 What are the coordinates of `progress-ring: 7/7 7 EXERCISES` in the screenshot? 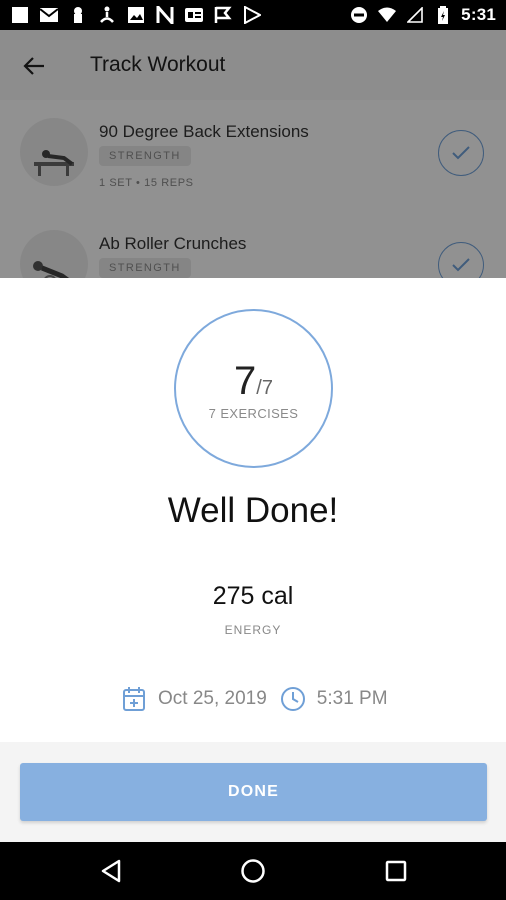 It's located at (253, 388).